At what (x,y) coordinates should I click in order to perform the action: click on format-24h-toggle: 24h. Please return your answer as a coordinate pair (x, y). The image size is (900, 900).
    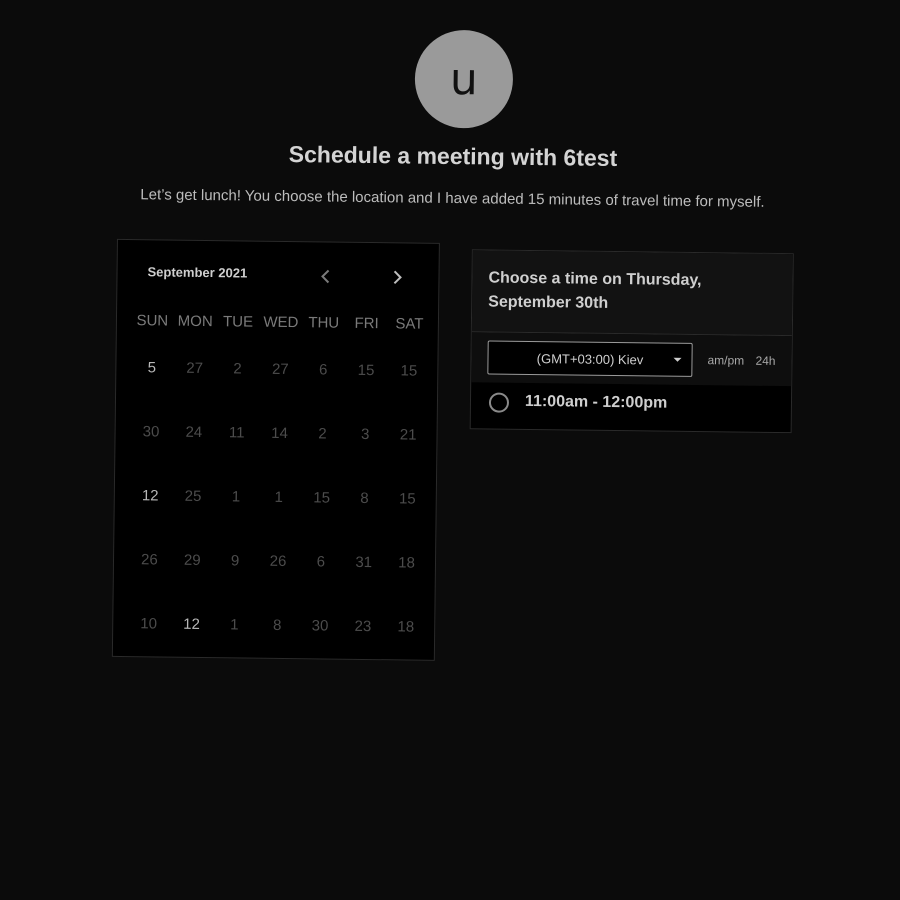
    Looking at the image, I should click on (765, 361).